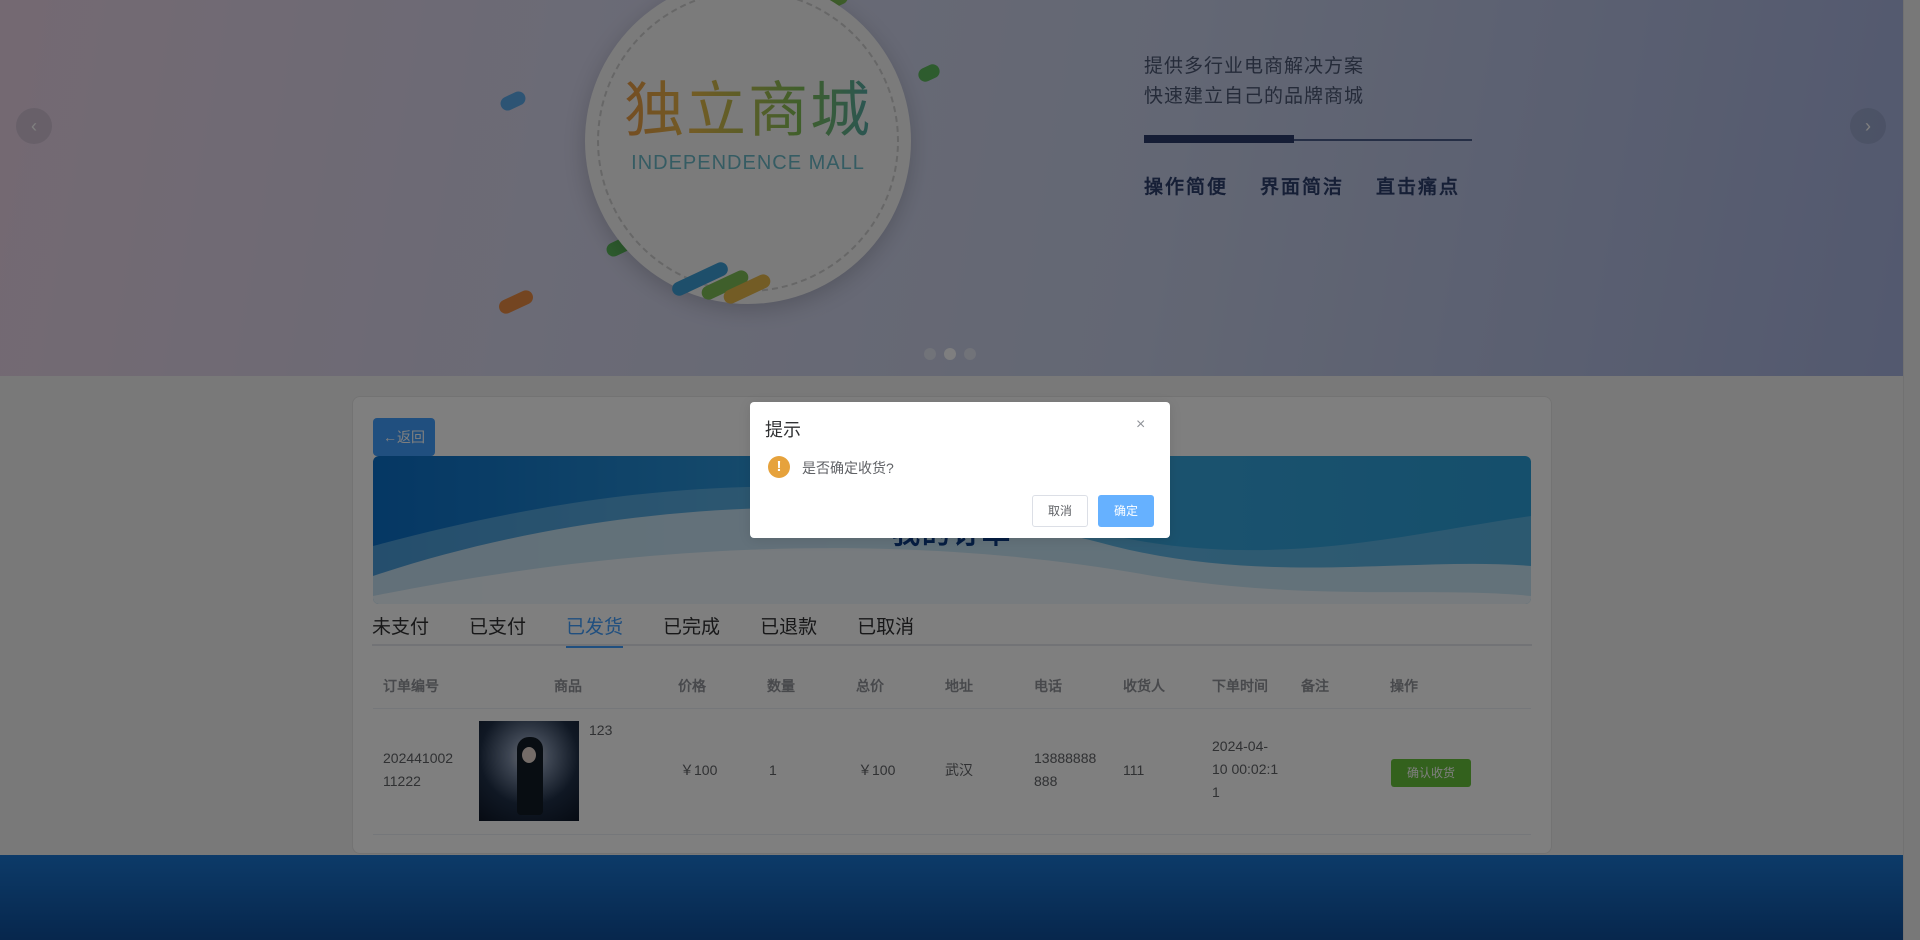 The image size is (1920, 940). I want to click on cancel-button: 取消, so click(1060, 511).